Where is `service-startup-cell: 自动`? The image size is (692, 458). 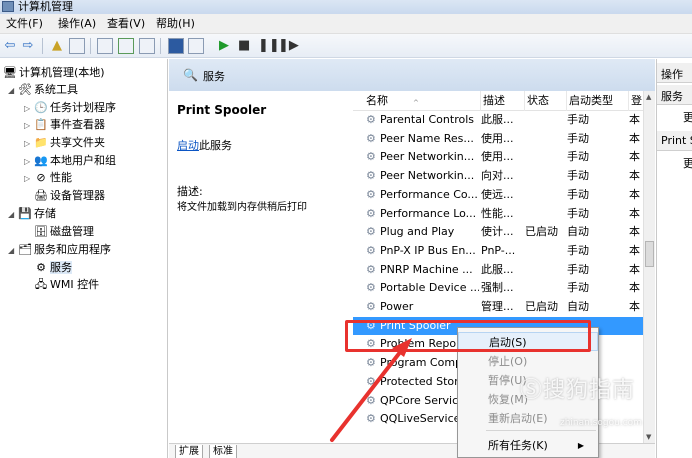
service-startup-cell: 自动 is located at coordinates (578, 306).